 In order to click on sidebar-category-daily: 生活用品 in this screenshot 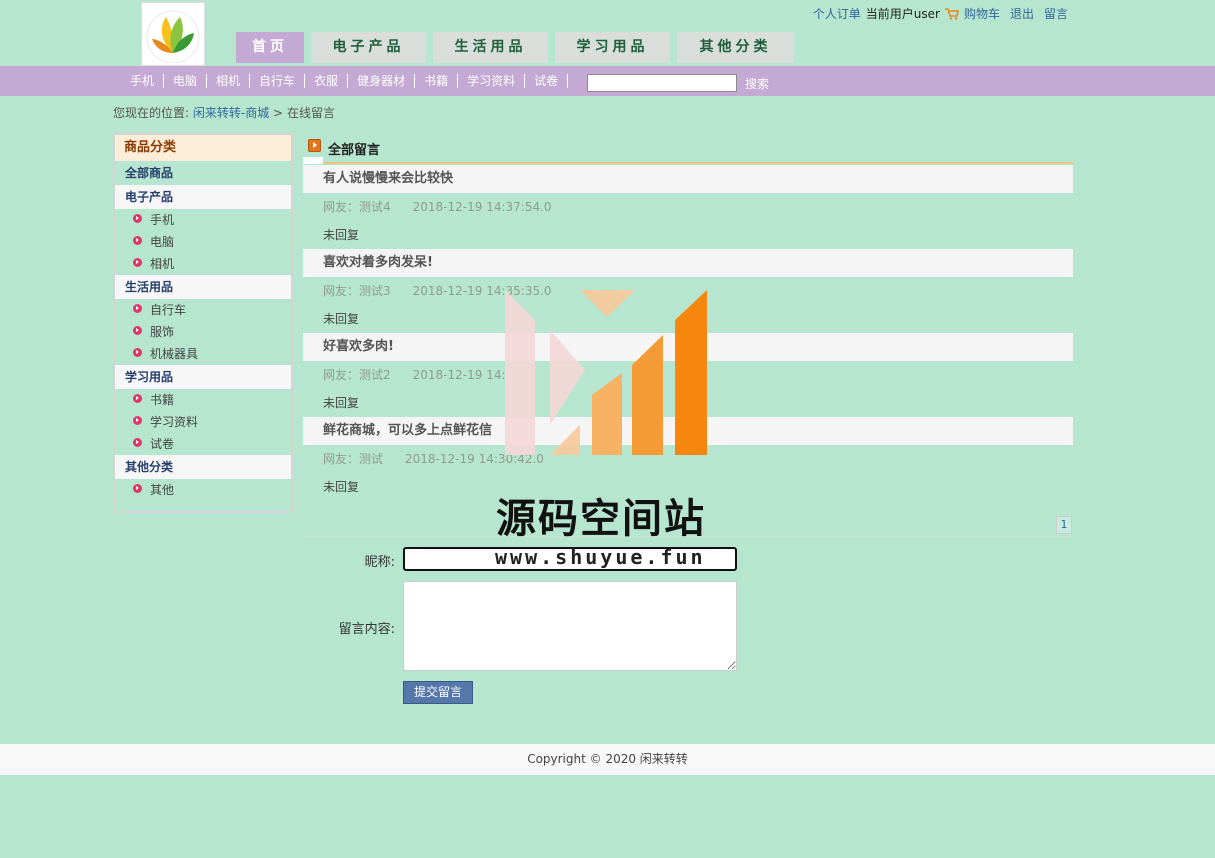, I will do `click(203, 287)`.